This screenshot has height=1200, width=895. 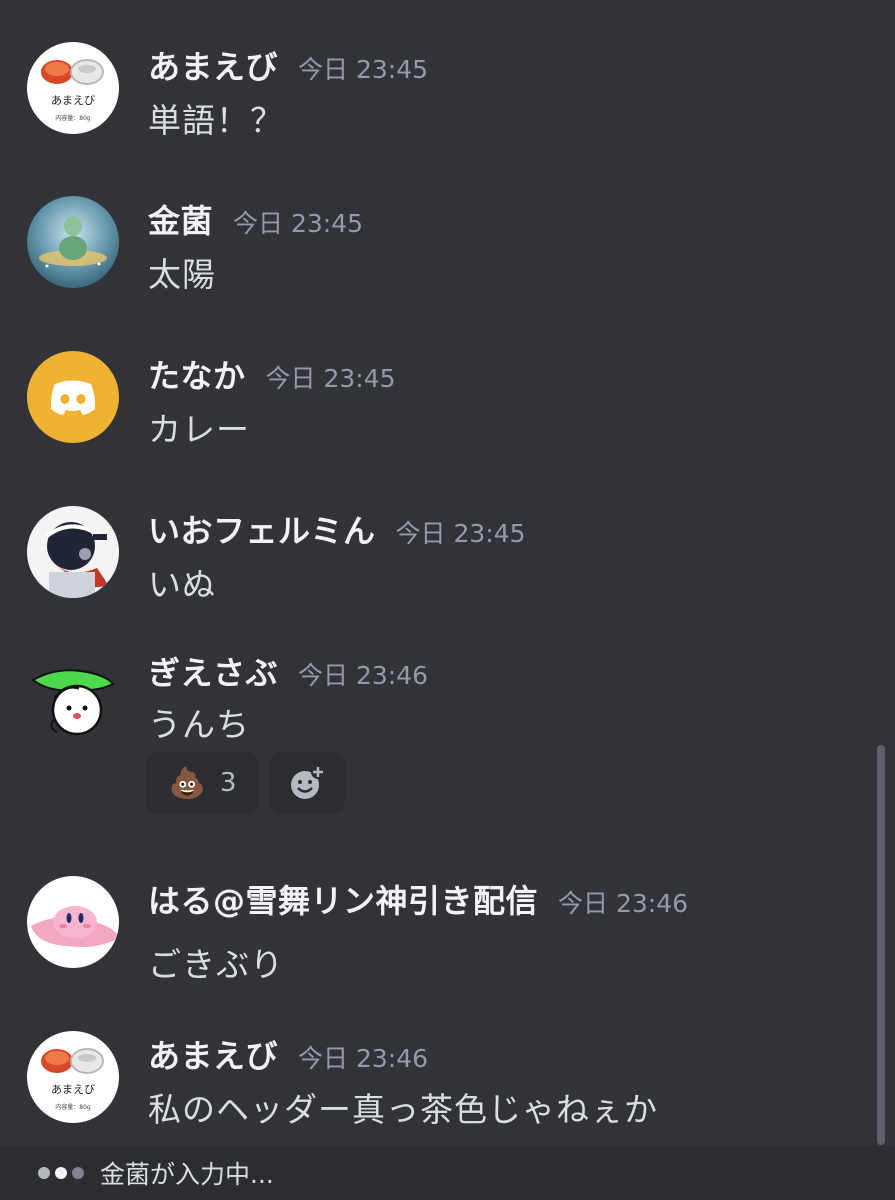 I want to click on add-reaction-icon, so click(x=308, y=782).